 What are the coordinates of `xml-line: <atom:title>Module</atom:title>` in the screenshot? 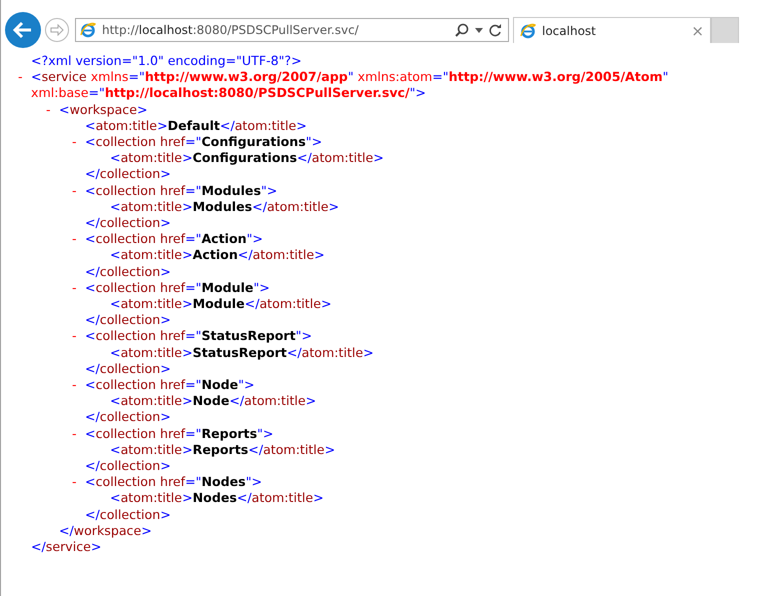 It's located at (221, 304).